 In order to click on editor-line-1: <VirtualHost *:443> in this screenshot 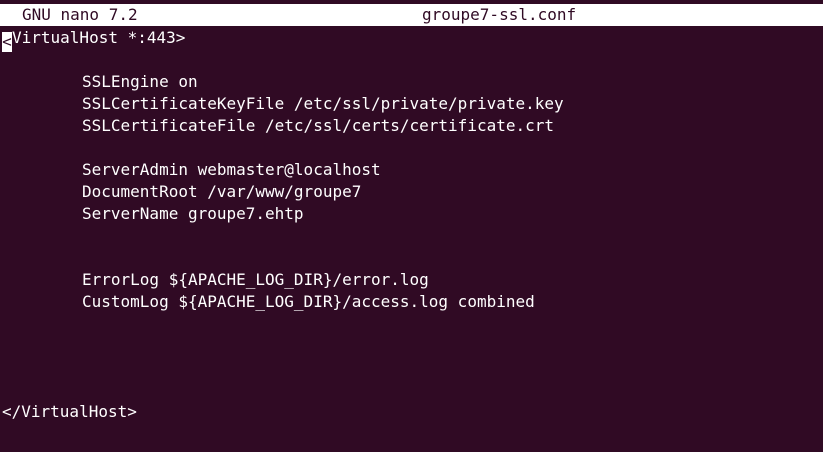, I will do `click(411, 39)`.